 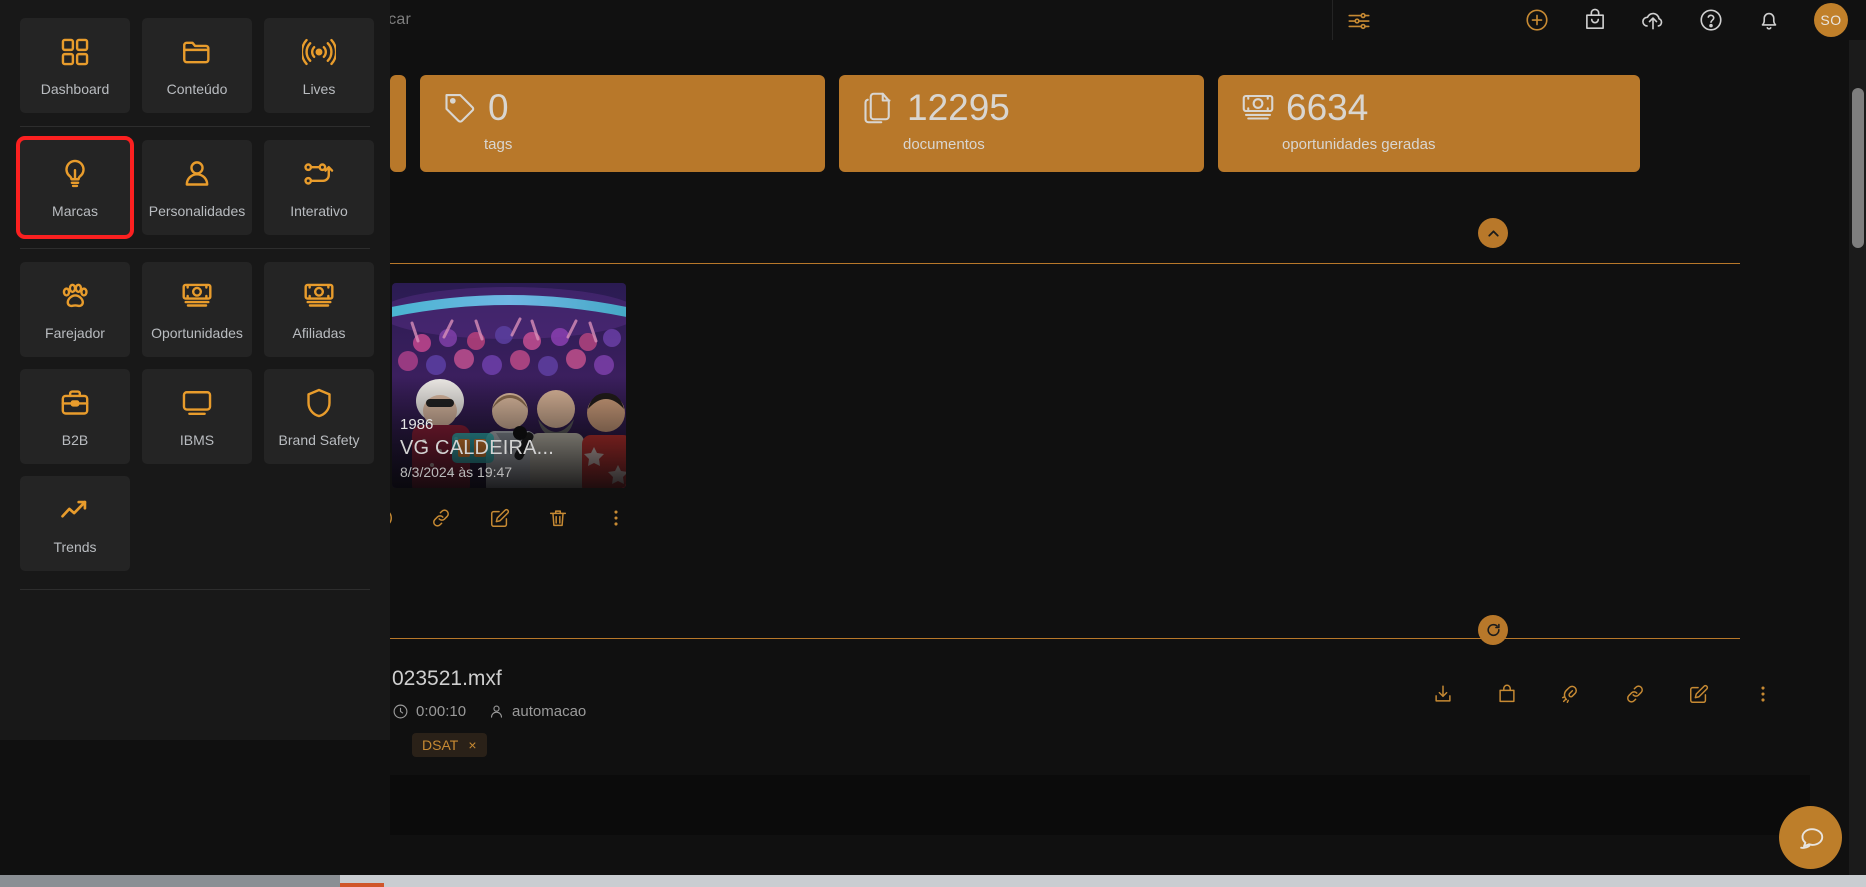 I want to click on refresh-section, so click(x=1100, y=630).